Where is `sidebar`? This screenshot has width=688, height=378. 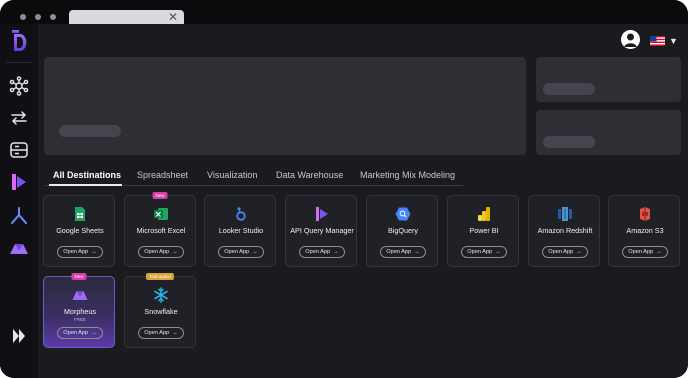 sidebar is located at coordinates (19, 201).